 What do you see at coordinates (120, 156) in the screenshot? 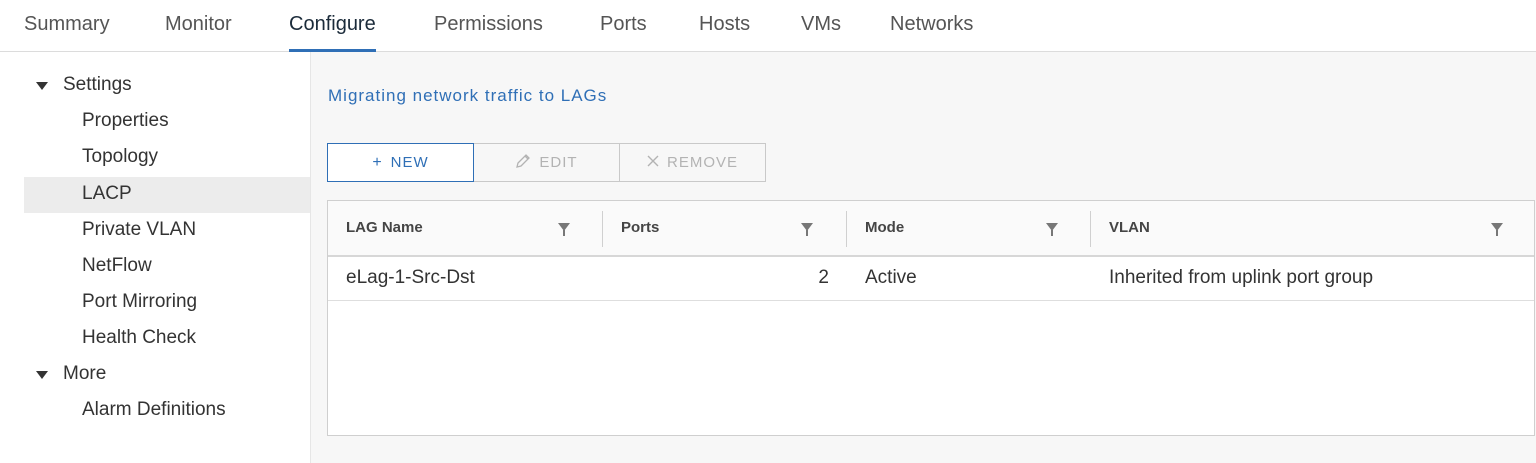
I see `sidebar-item-label: Topology` at bounding box center [120, 156].